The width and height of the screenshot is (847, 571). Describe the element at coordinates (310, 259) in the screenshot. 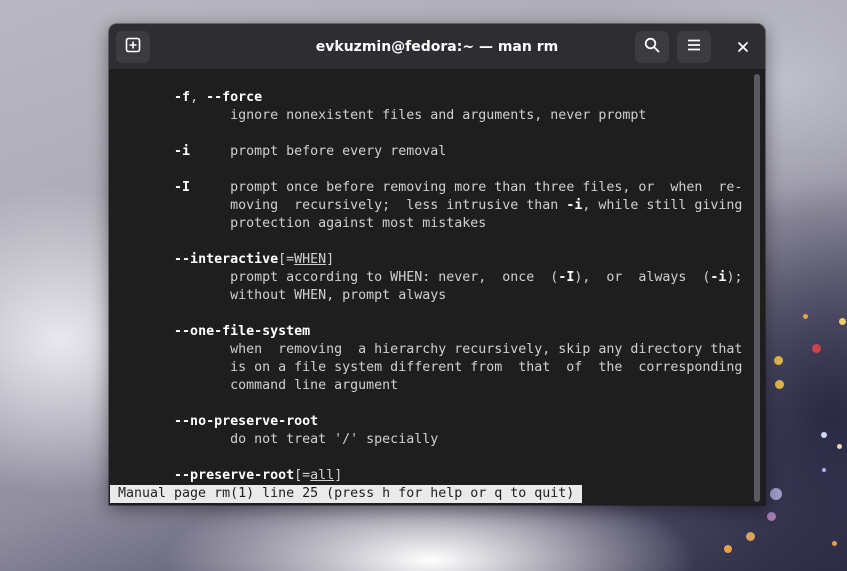

I see `option-argument: WHEN` at that location.